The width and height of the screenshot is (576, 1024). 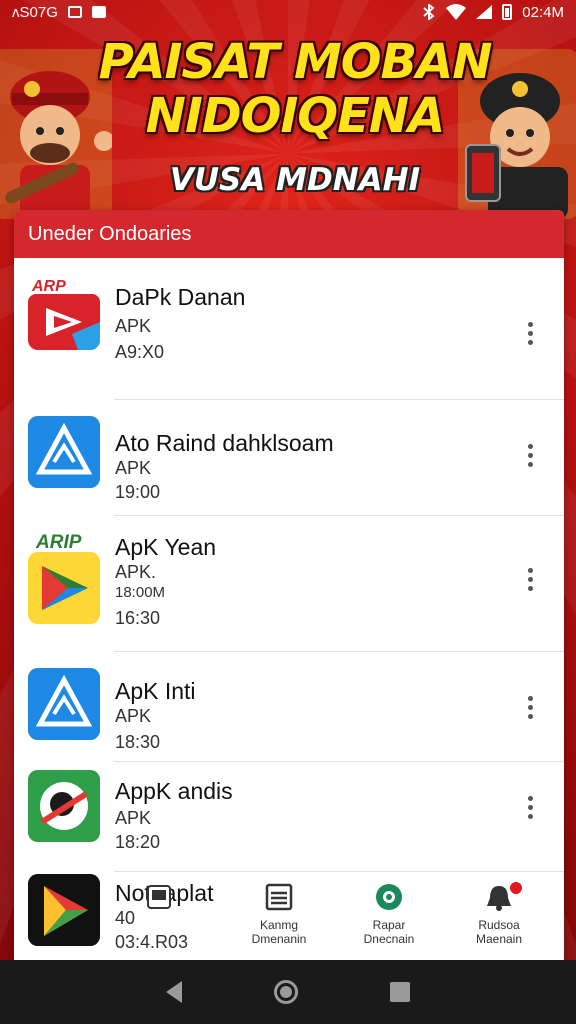 I want to click on app-type: APK., so click(x=136, y=572).